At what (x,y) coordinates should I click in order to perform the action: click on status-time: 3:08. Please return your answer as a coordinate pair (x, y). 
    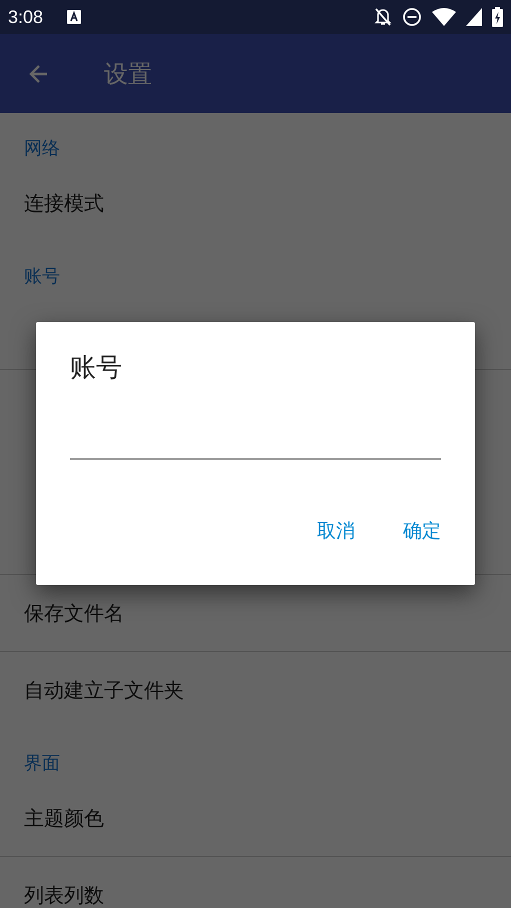
    Looking at the image, I should click on (26, 17).